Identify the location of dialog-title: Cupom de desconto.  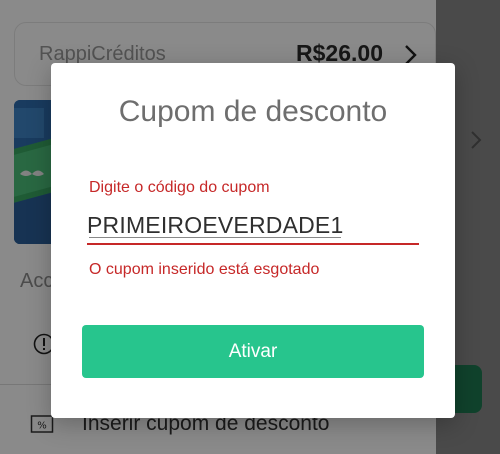
(253, 111).